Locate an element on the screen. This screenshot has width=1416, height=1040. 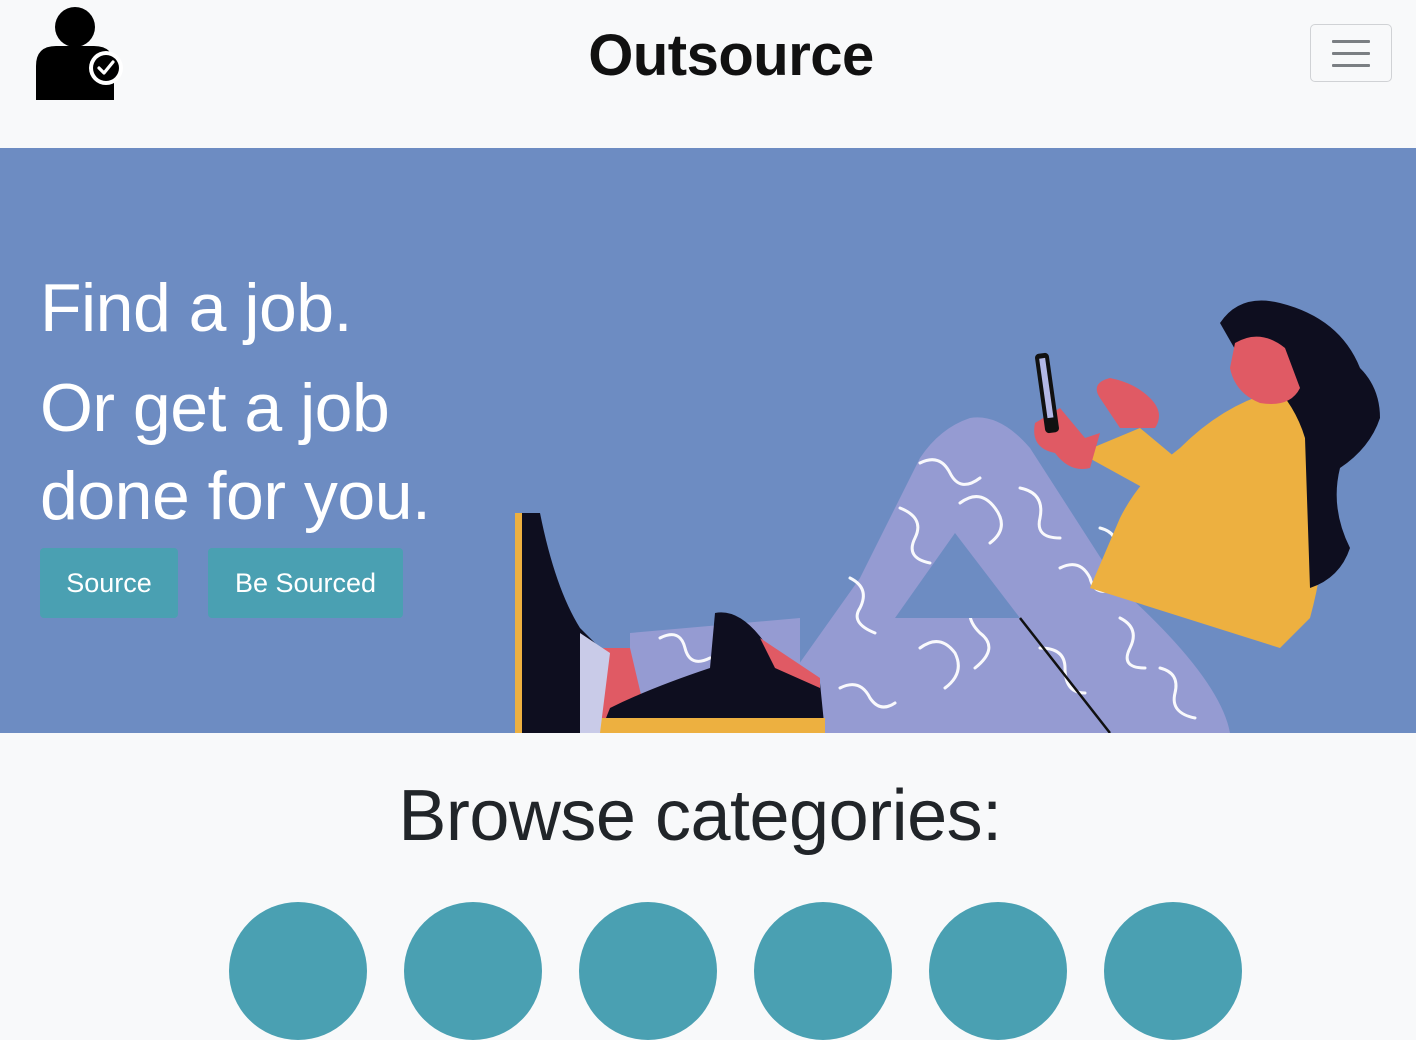
hero-line-2: Or get a job is located at coordinates (215, 408).